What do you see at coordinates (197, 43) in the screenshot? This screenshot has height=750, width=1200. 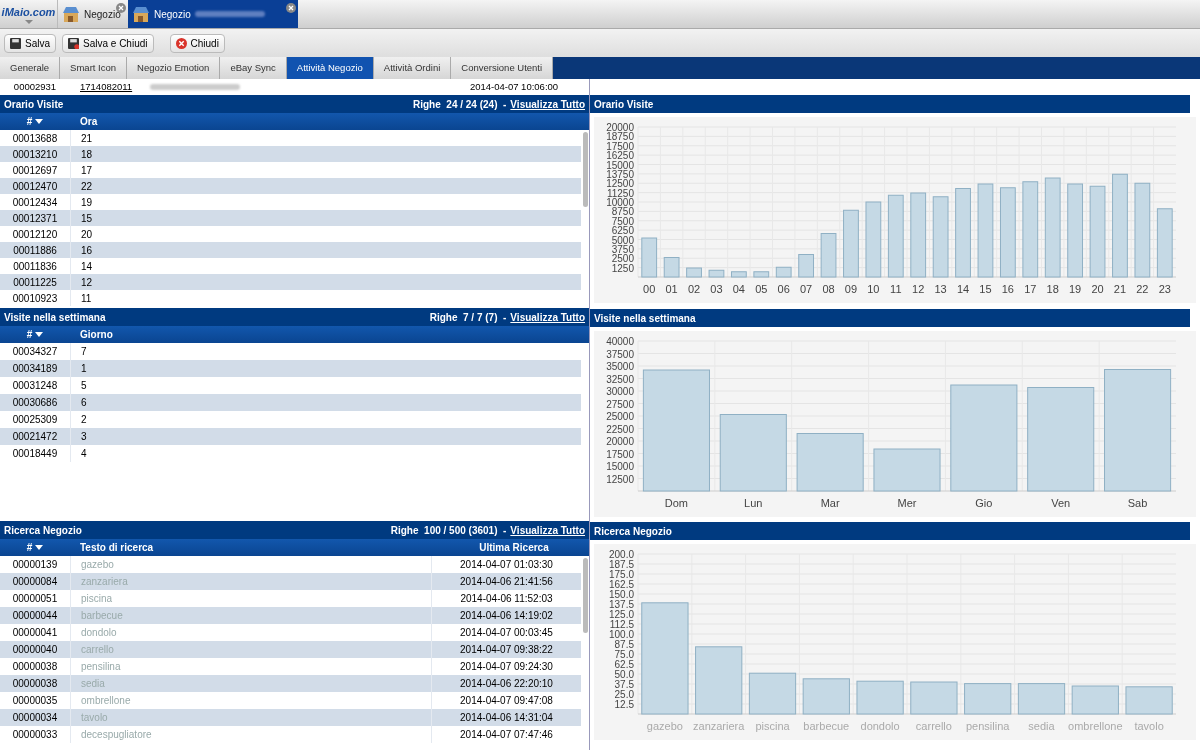 I see `toolbar-button: Chiudi` at bounding box center [197, 43].